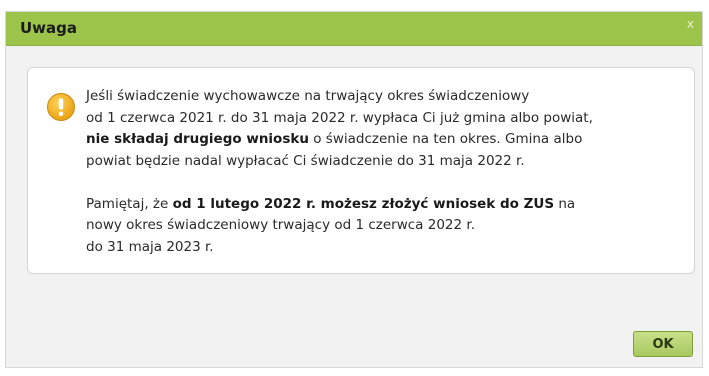  Describe the element at coordinates (197, 139) in the screenshot. I see `emphasis-text: nie składaj drugiego wniosku` at that location.